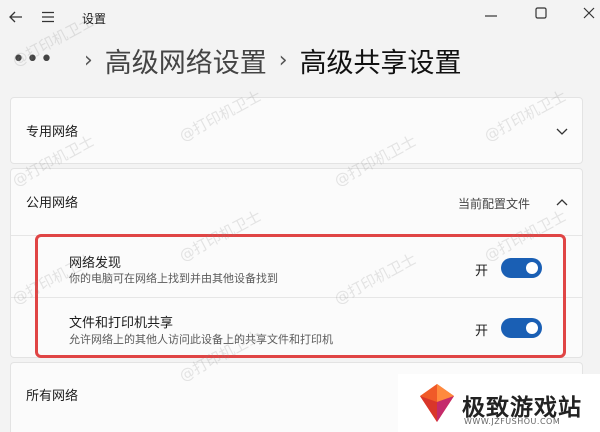 Image resolution: width=600 pixels, height=432 pixels. I want to click on private-network-title: 专用网络, so click(52, 132).